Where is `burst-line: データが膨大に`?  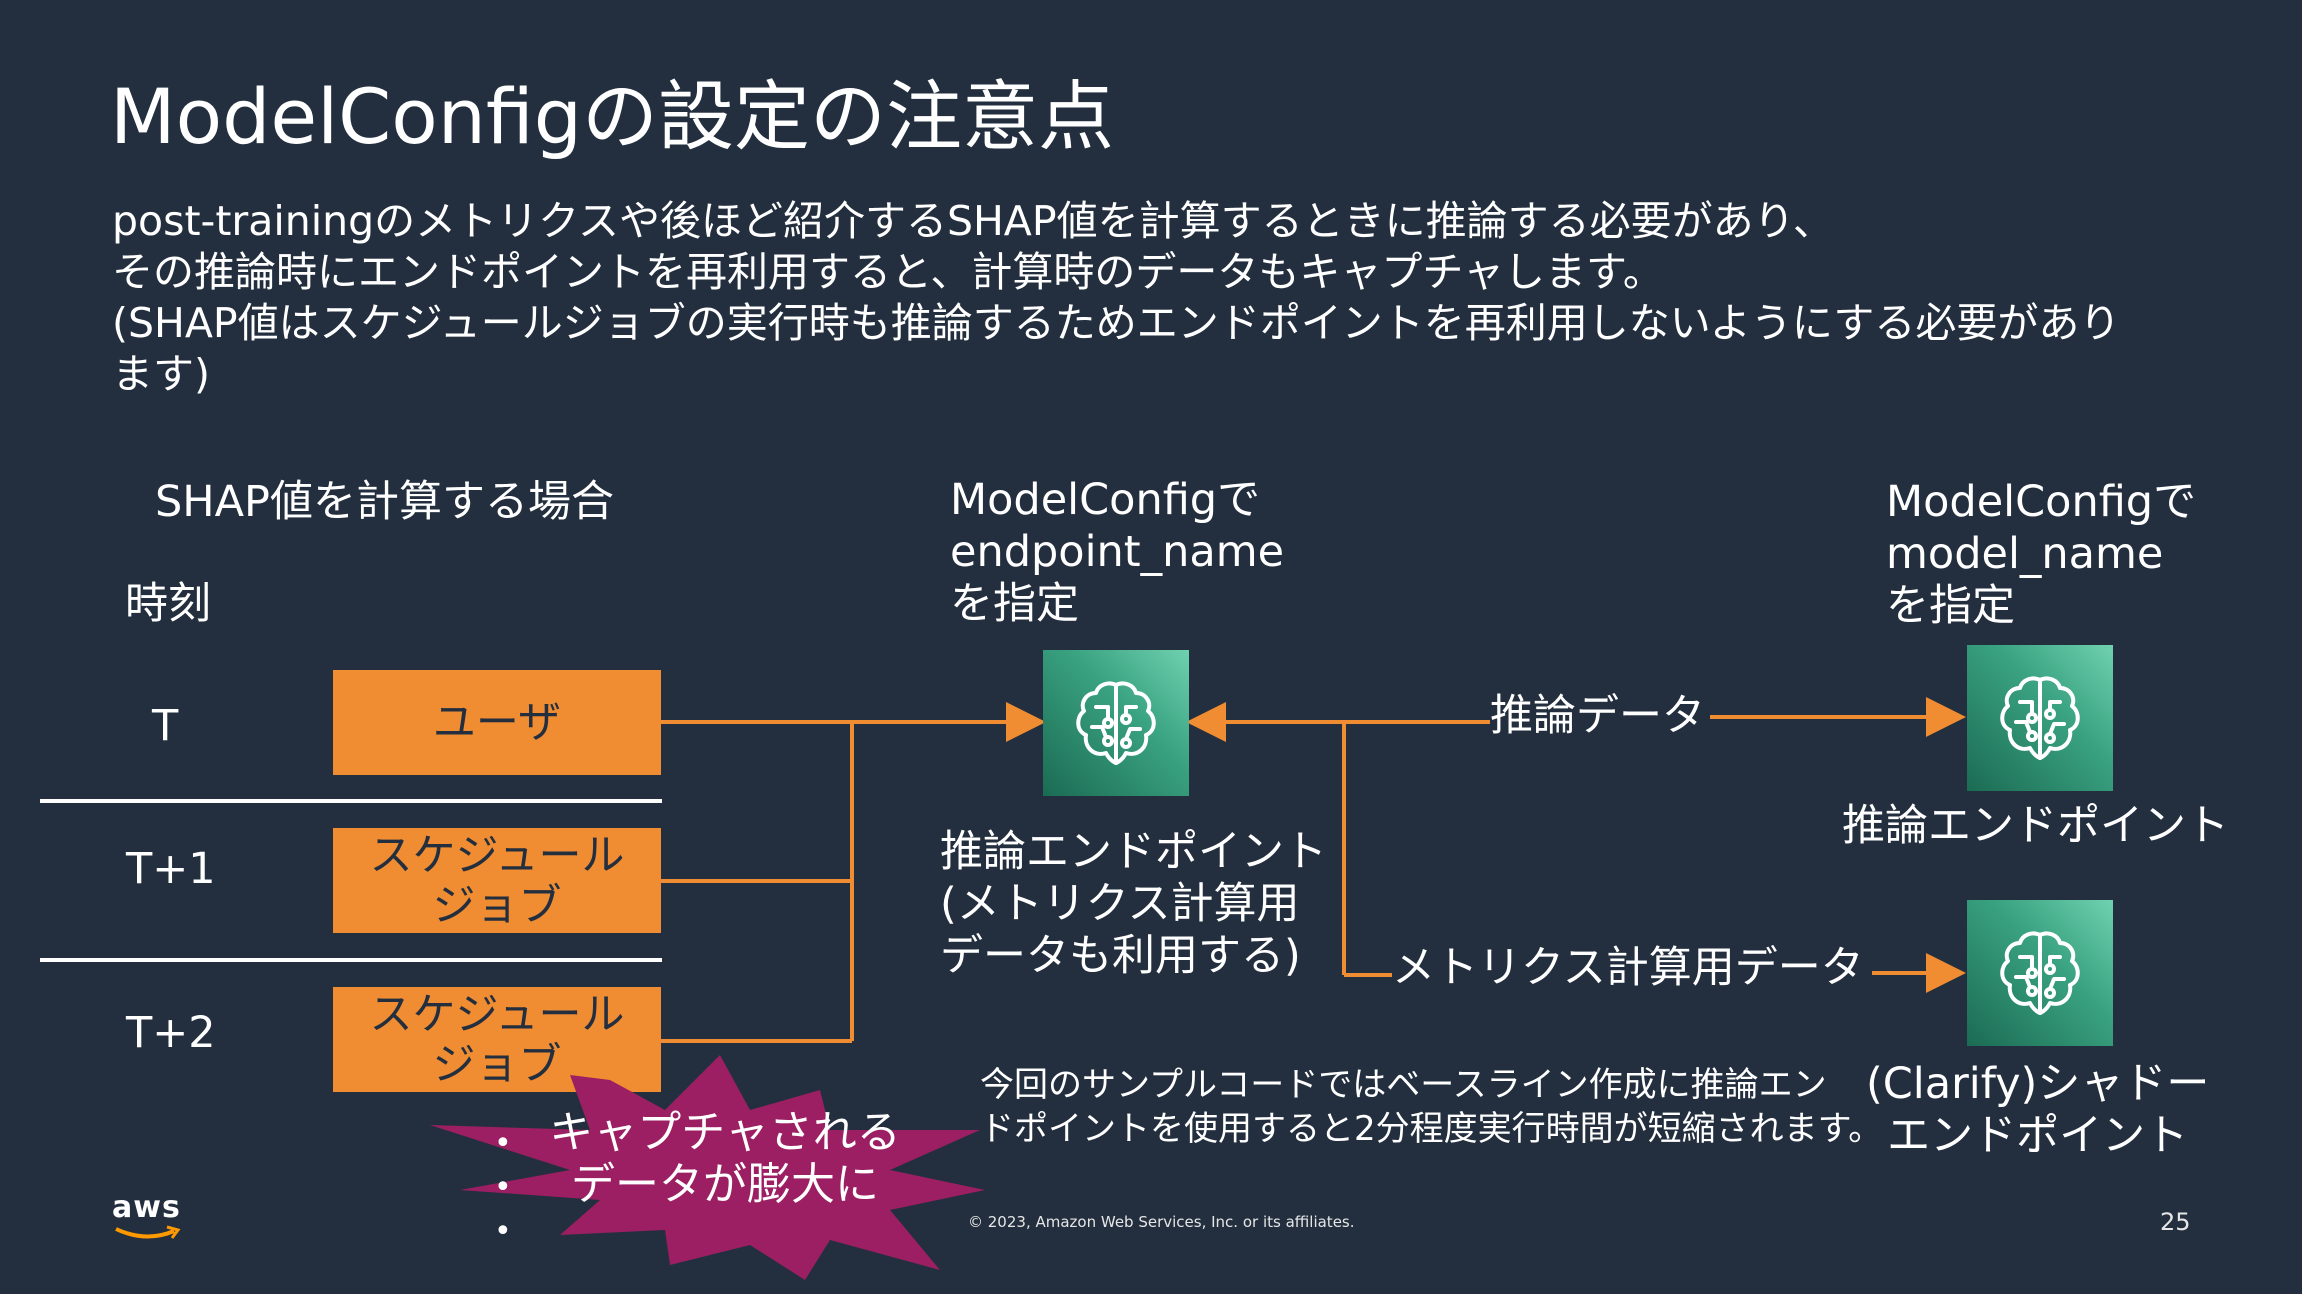
burst-line: データが膨大に is located at coordinates (725, 1184).